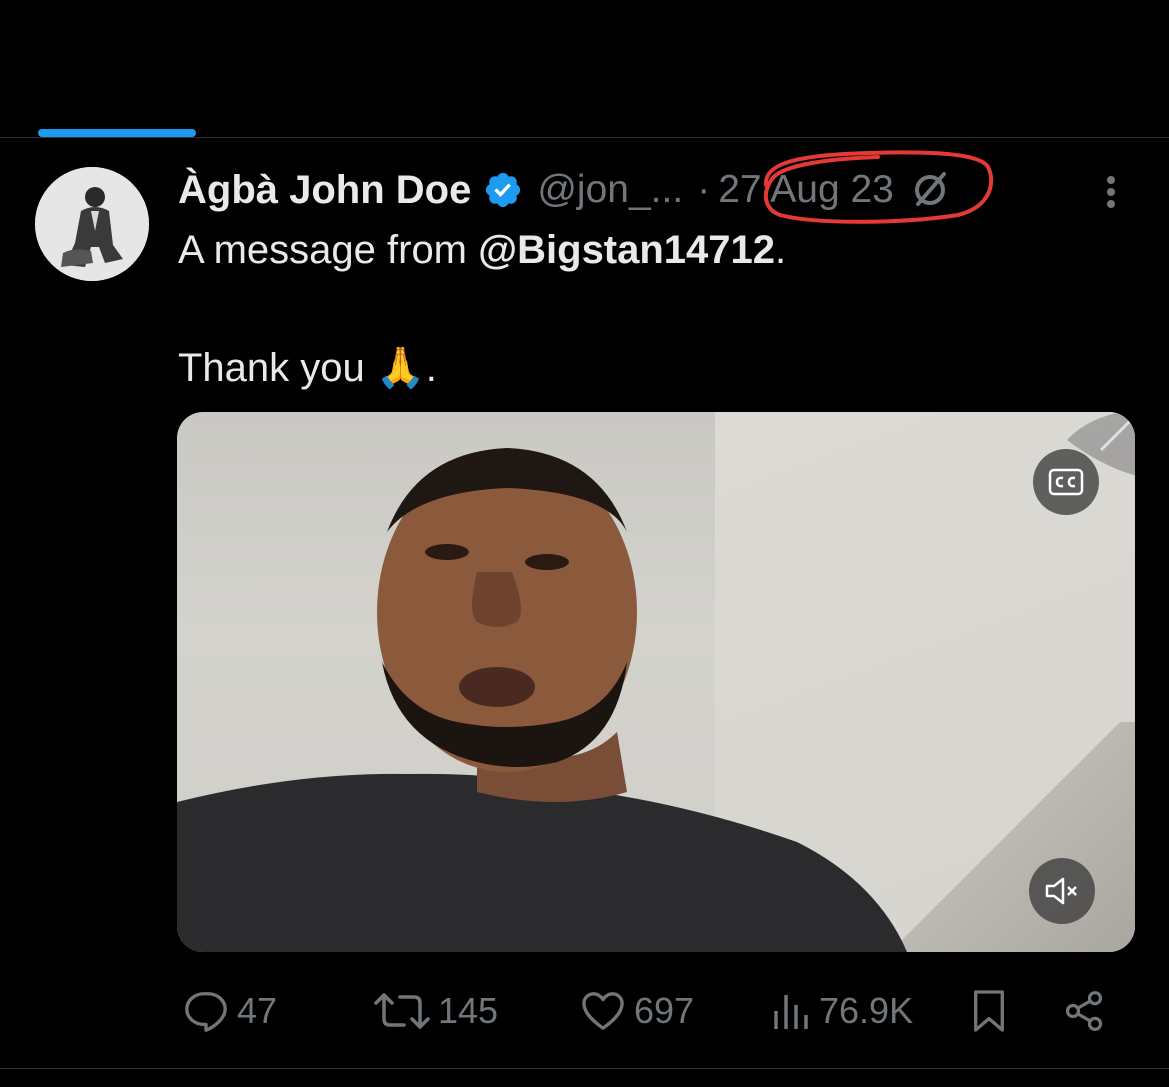 This screenshot has width=1169, height=1087. I want to click on share-button, so click(1084, 1011).